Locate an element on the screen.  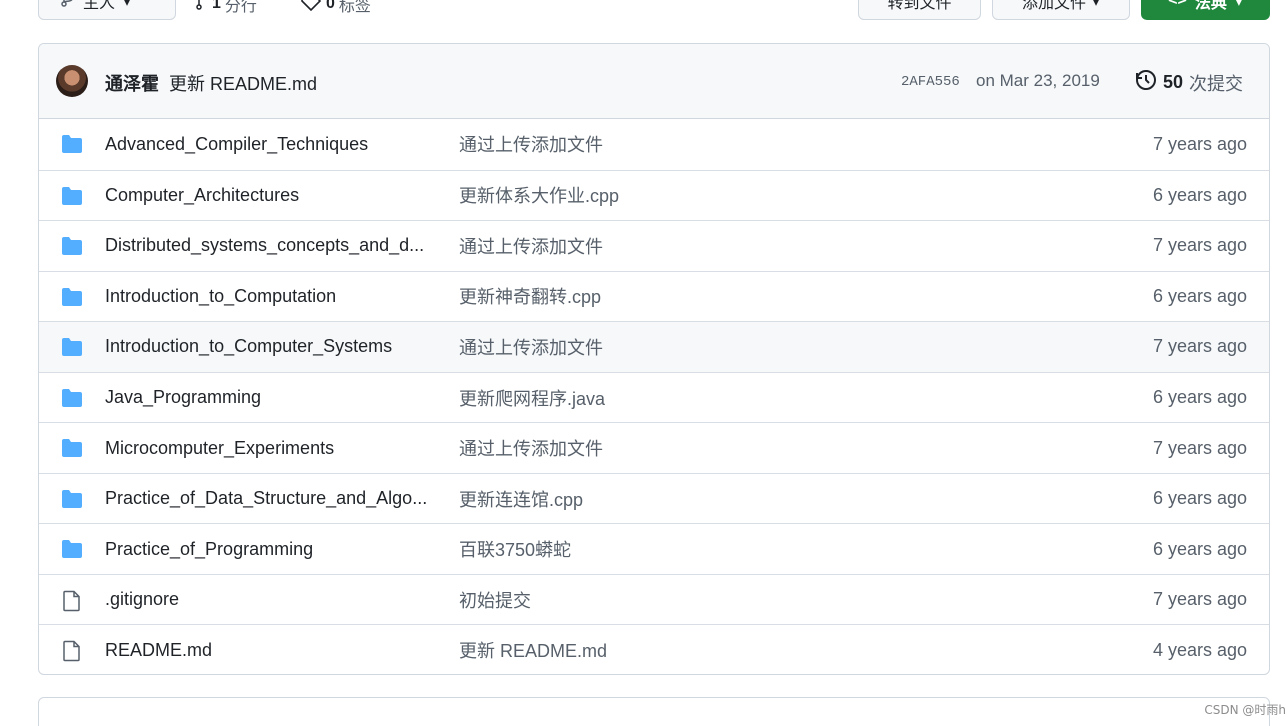
repo-toolbar: 主人 ▾ 1 分行 0 标签 转到文件 添加文件 ▾ <> 法典 ▾ is located at coordinates (644, 11).